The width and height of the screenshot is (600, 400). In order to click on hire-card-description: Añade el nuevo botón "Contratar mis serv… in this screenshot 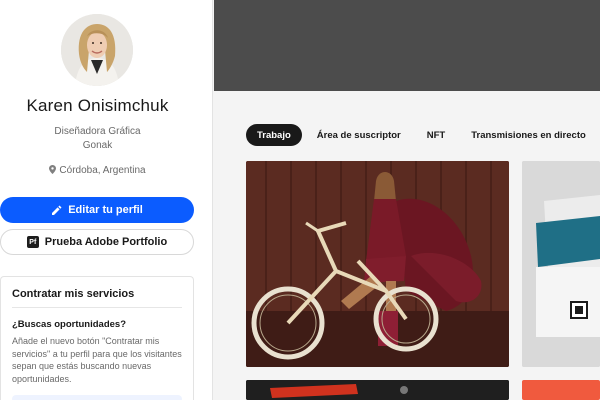, I will do `click(97, 360)`.